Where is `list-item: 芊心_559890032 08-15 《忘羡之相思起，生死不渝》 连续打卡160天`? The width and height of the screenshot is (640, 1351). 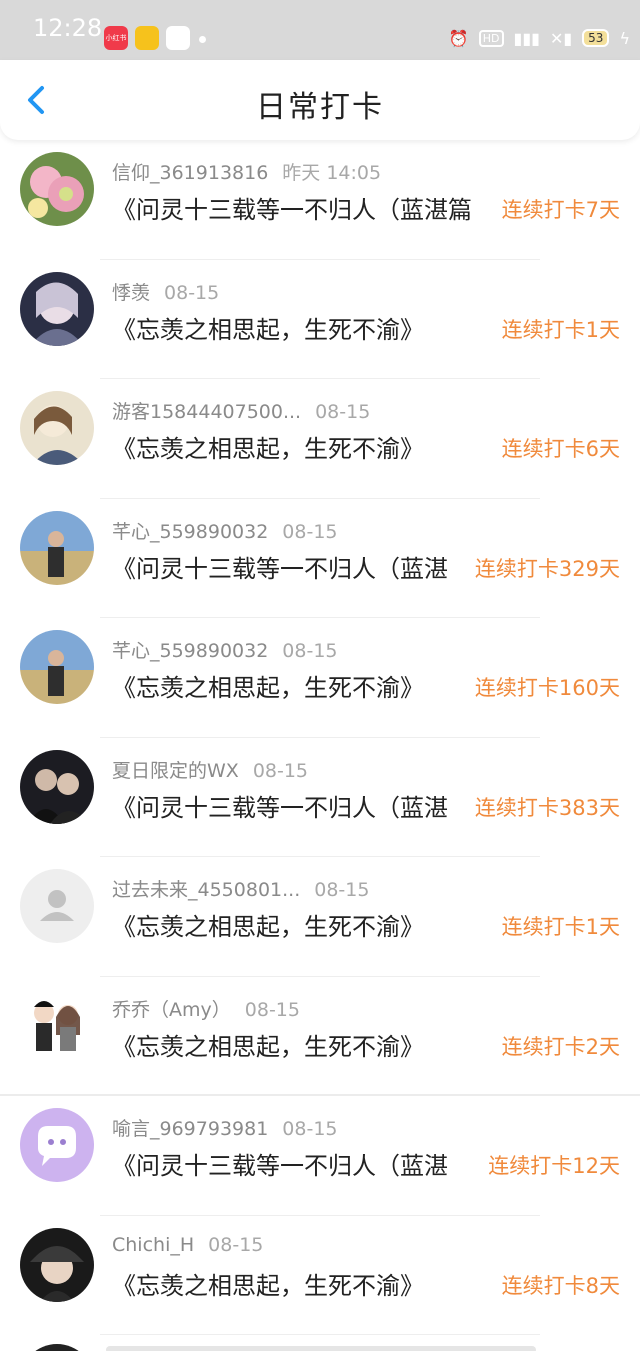
list-item: 芊心_559890032 08-15 《忘羡之相思起，生死不渝》 连续打卡160天 is located at coordinates (320, 678).